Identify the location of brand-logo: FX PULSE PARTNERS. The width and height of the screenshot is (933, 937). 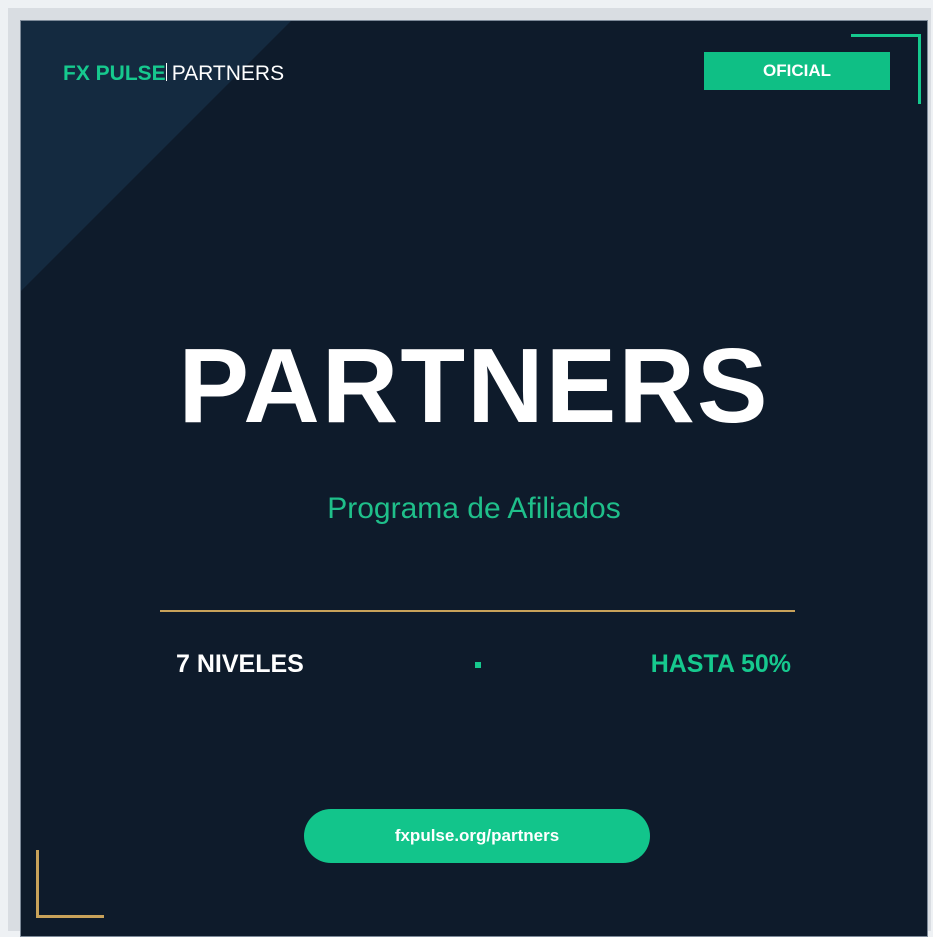
(173, 74).